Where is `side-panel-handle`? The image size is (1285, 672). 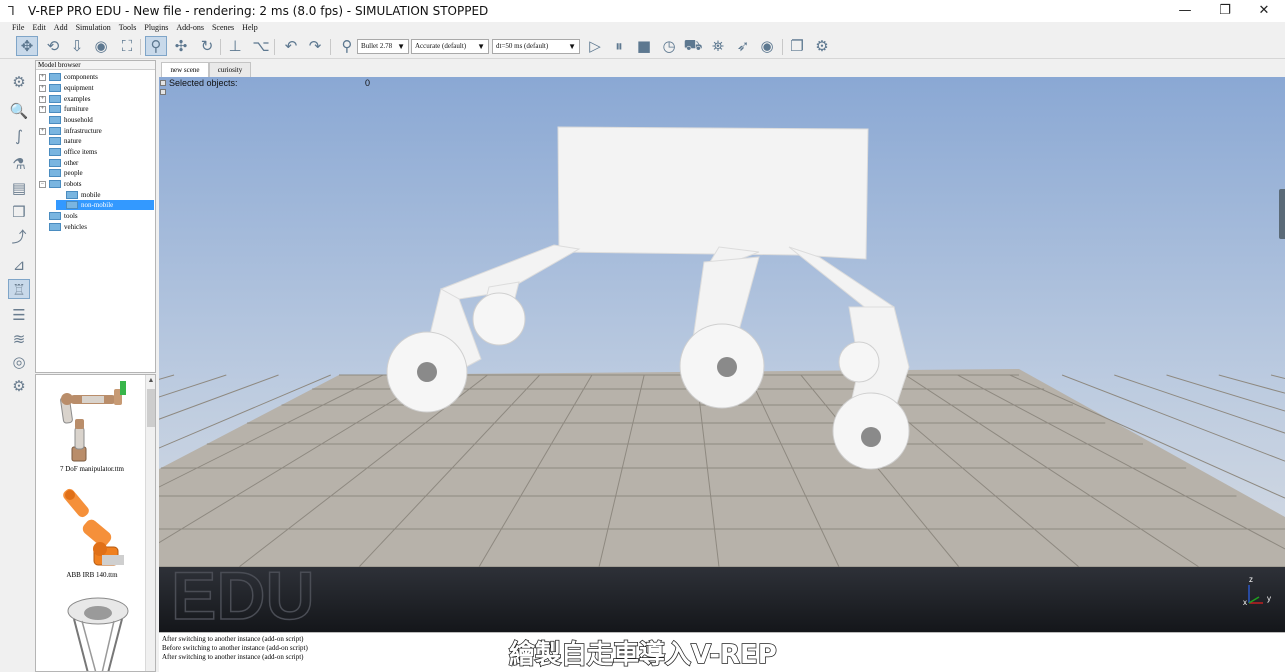
side-panel-handle is located at coordinates (1282, 214).